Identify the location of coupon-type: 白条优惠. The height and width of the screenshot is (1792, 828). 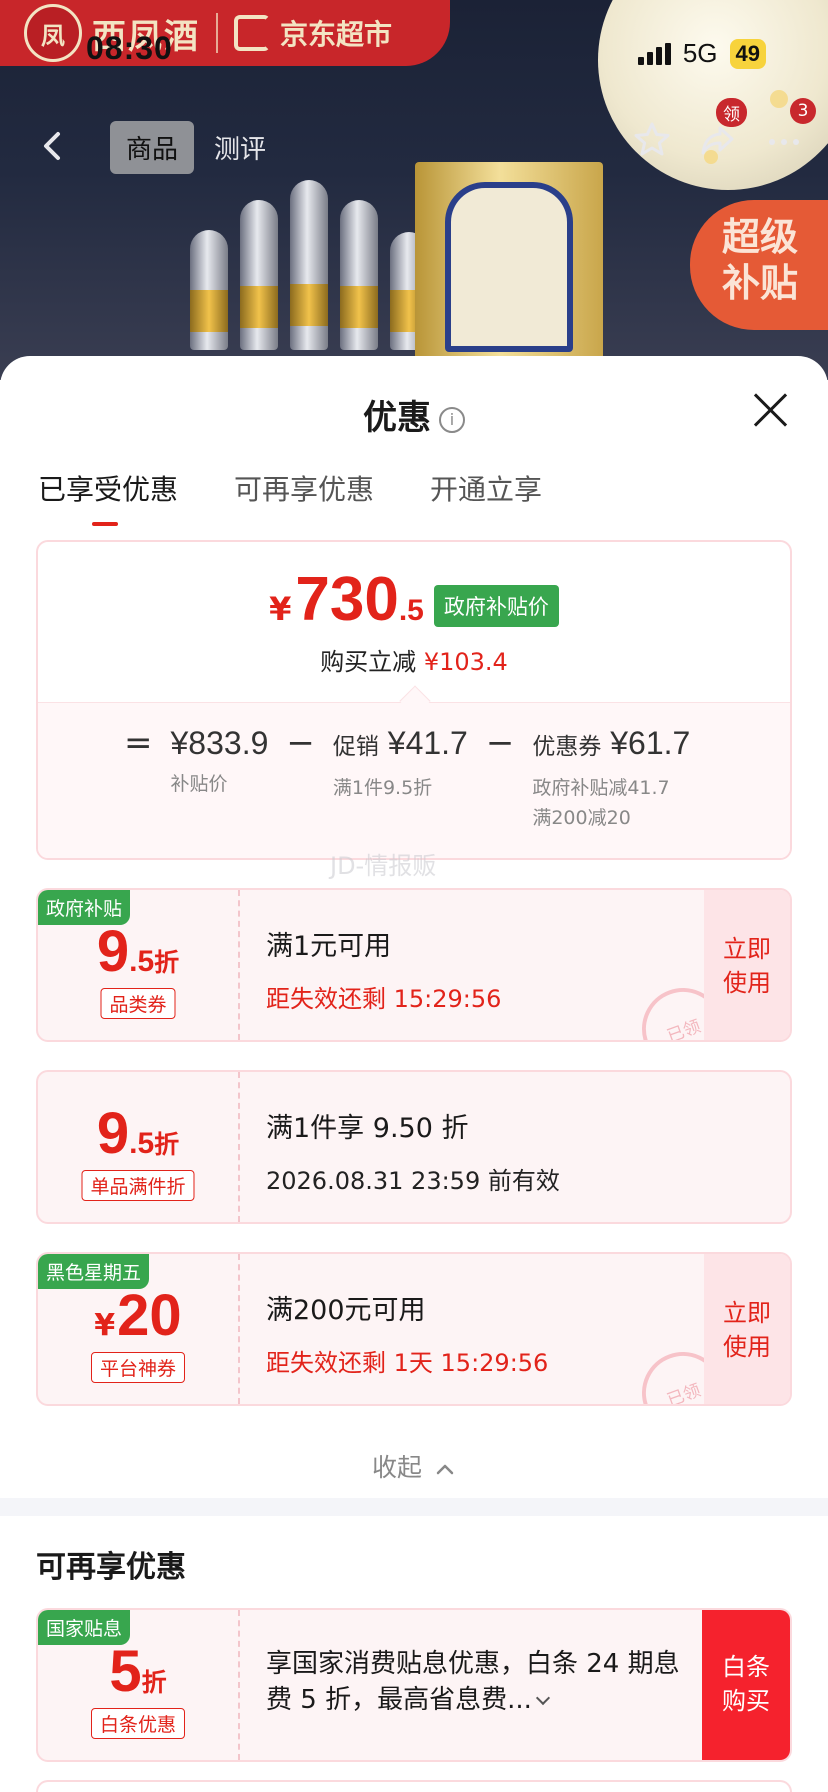
(138, 1723).